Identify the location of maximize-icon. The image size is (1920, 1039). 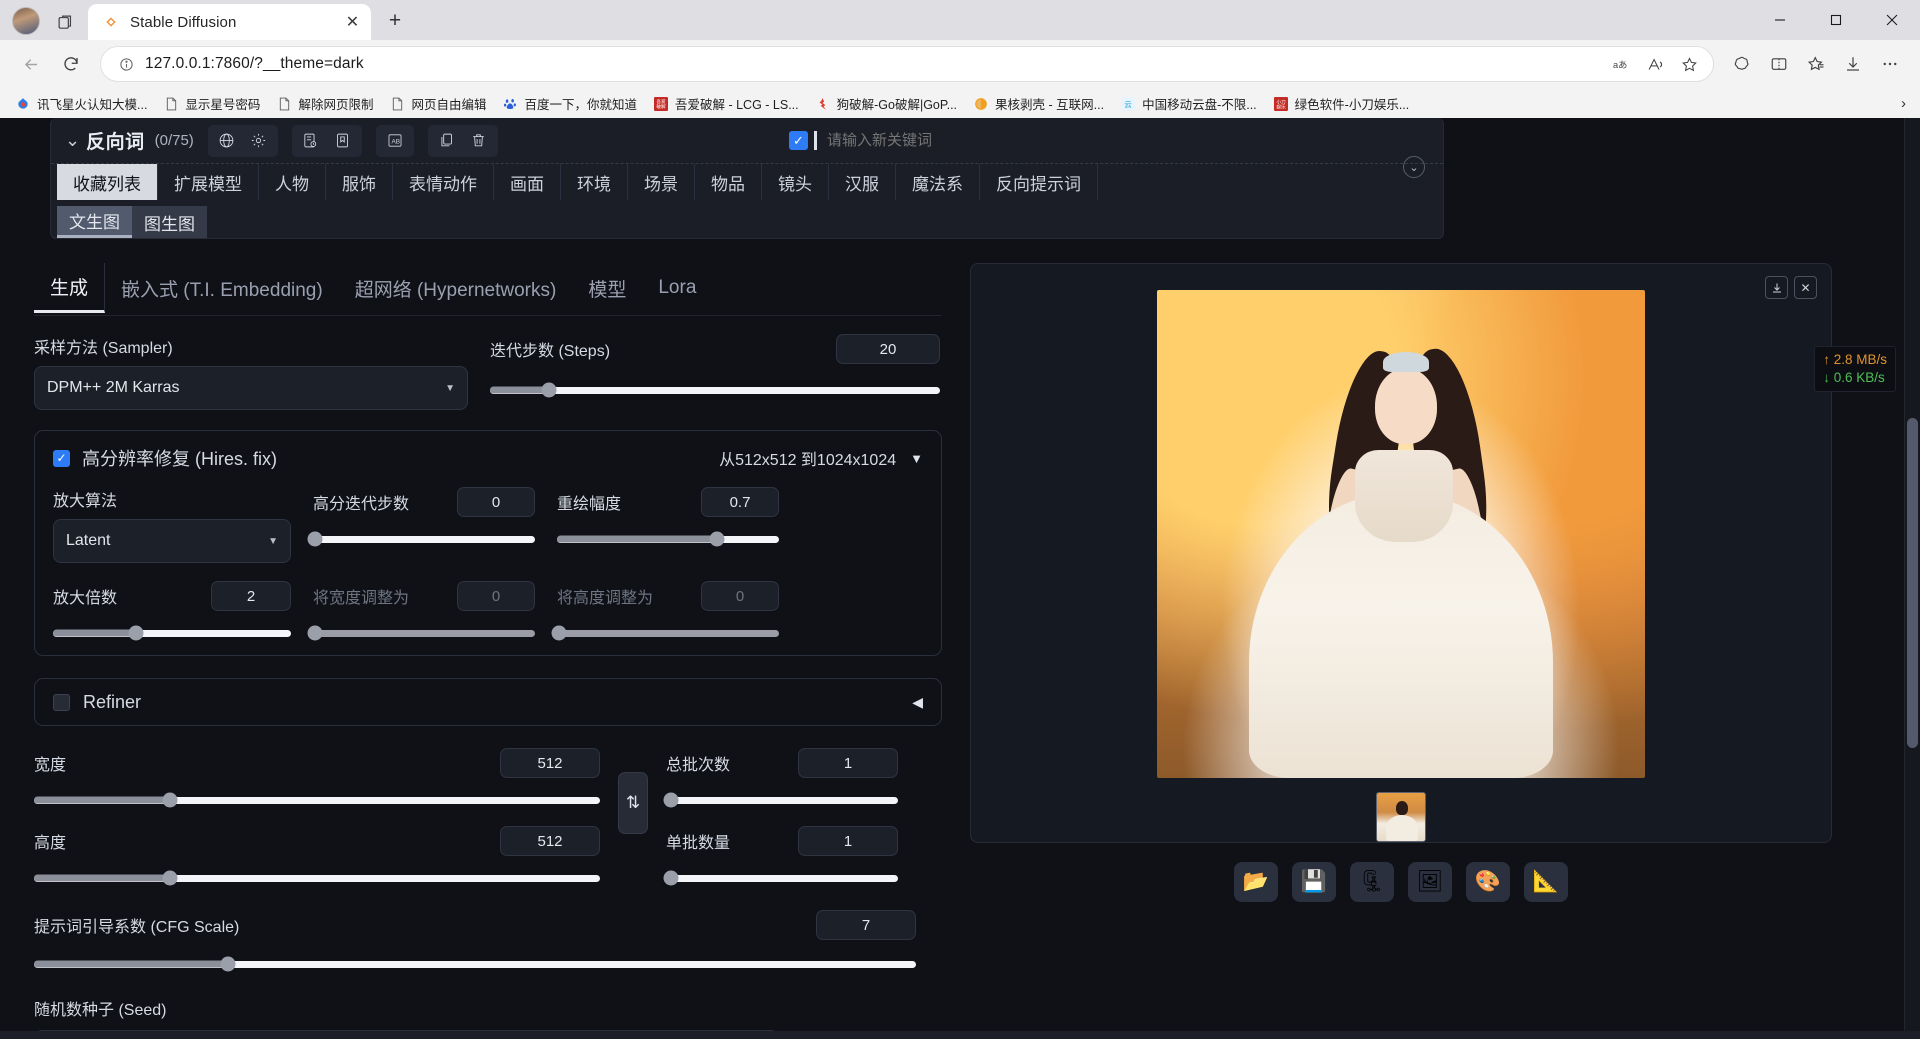
(1836, 20).